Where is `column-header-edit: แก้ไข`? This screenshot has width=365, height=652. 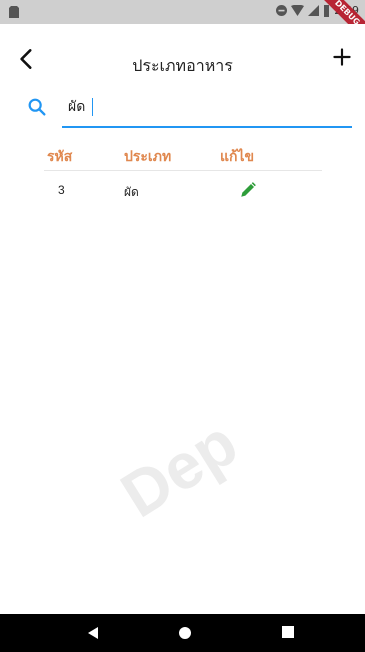
column-header-edit: แก้ไข is located at coordinates (237, 156).